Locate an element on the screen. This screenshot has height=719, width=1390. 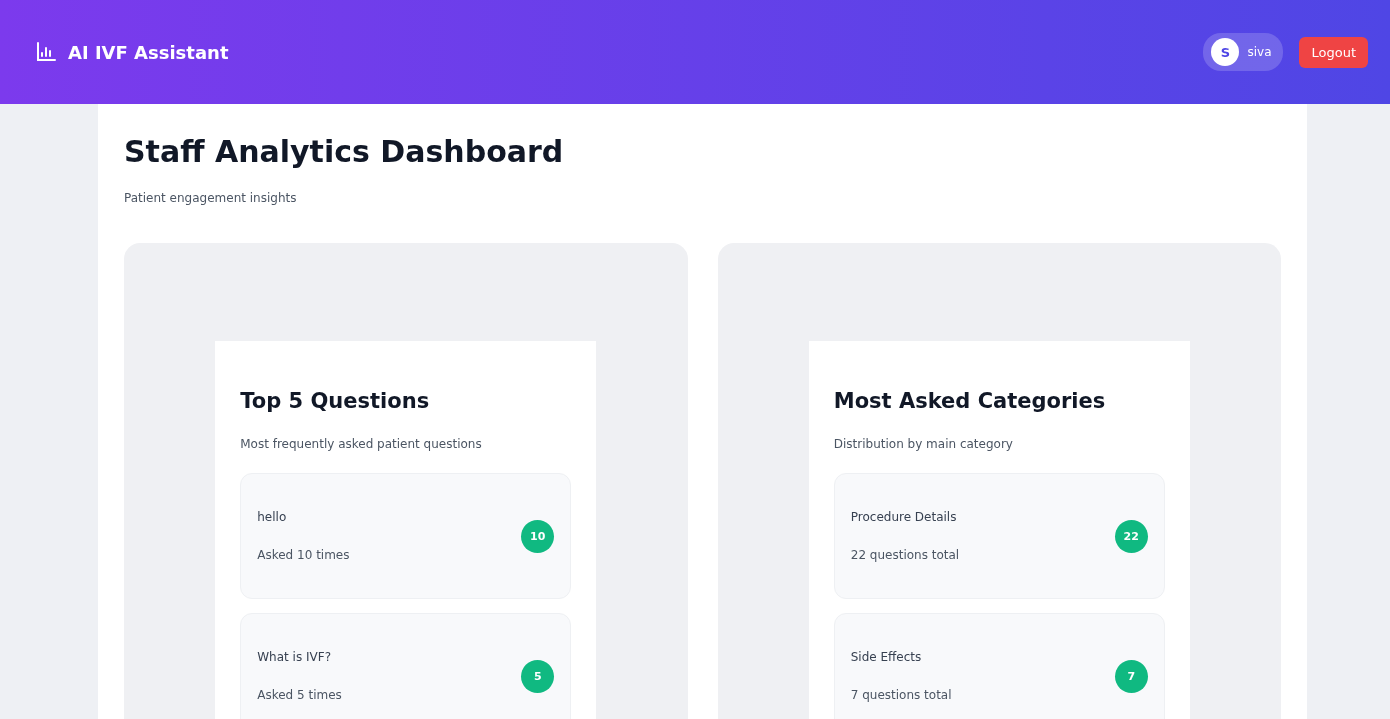
item-label: Side Effects is located at coordinates (886, 657).